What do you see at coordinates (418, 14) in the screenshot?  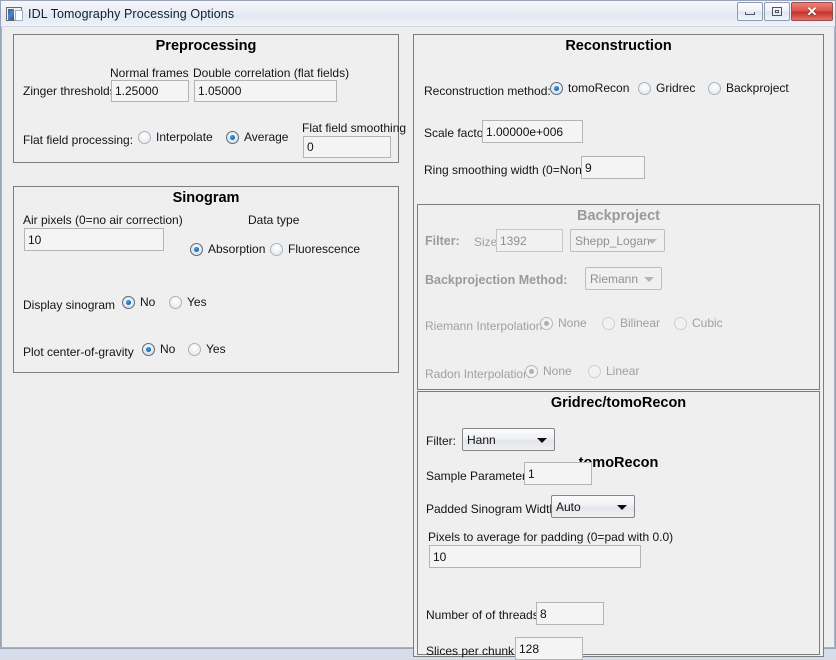 I see `title-bar: IDL Tomography Processing Options ✕` at bounding box center [418, 14].